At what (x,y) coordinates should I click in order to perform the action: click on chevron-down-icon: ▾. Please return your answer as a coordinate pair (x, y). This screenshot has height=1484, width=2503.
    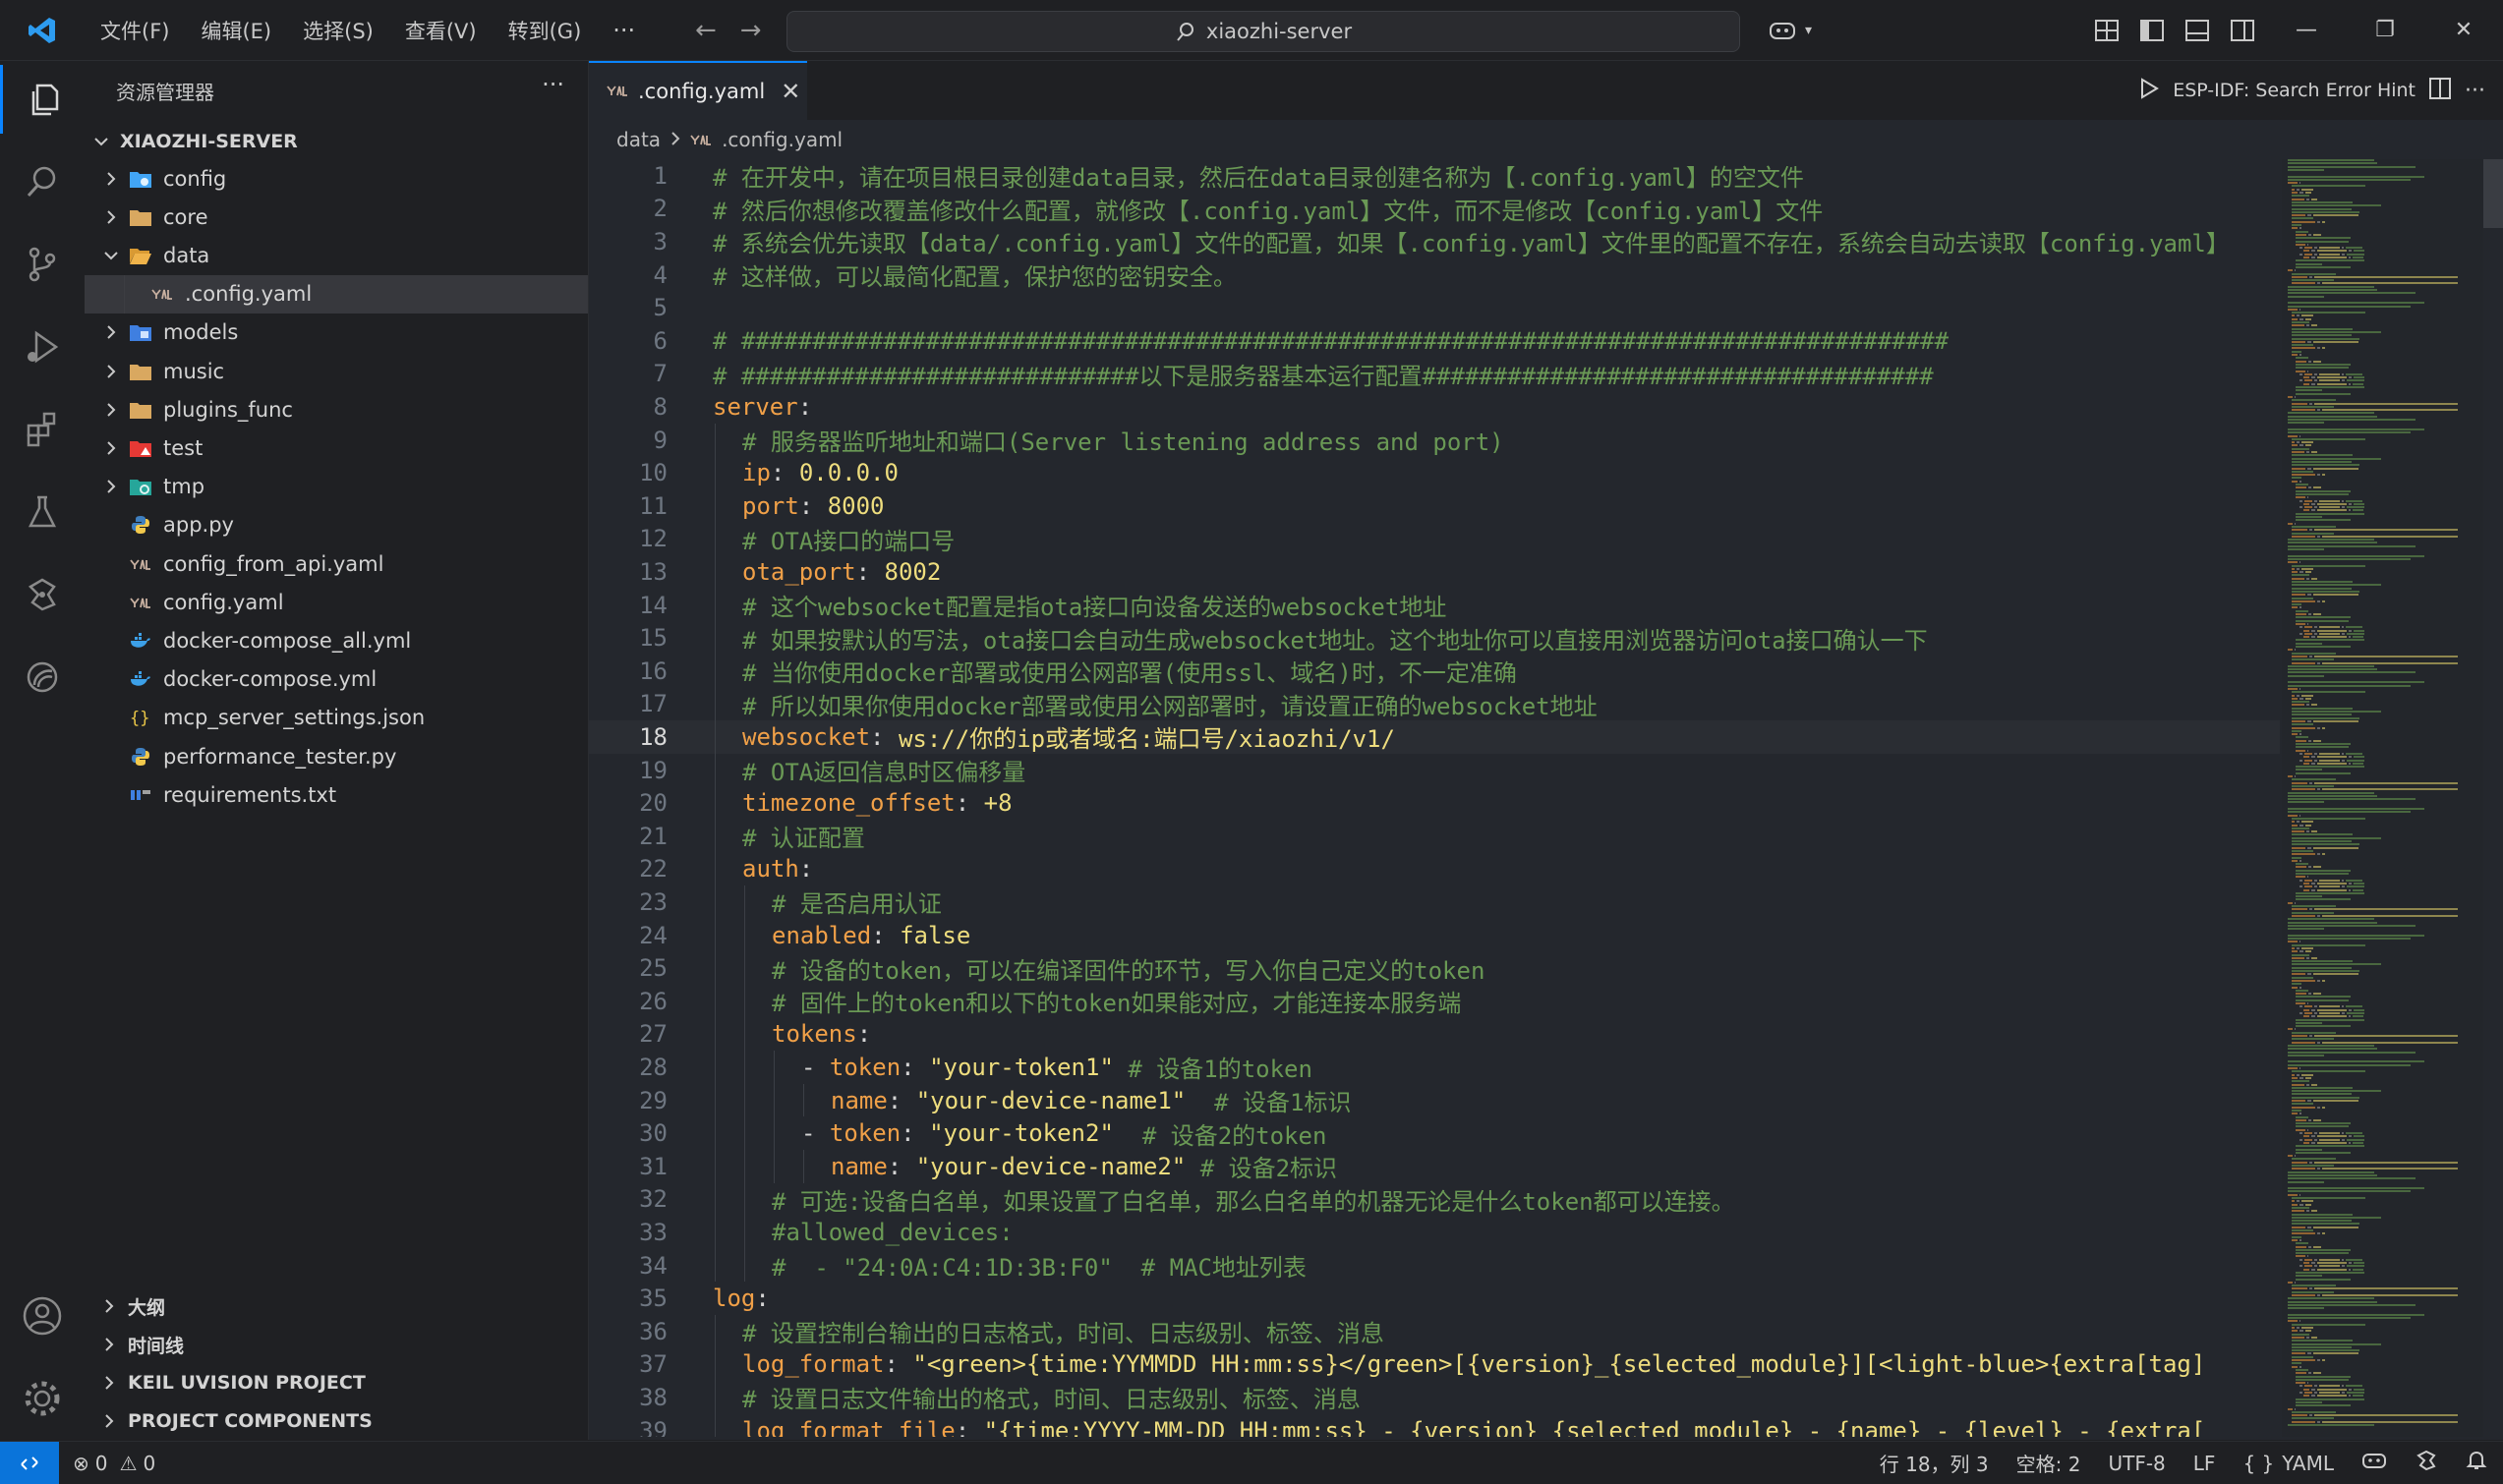
    Looking at the image, I should click on (1808, 30).